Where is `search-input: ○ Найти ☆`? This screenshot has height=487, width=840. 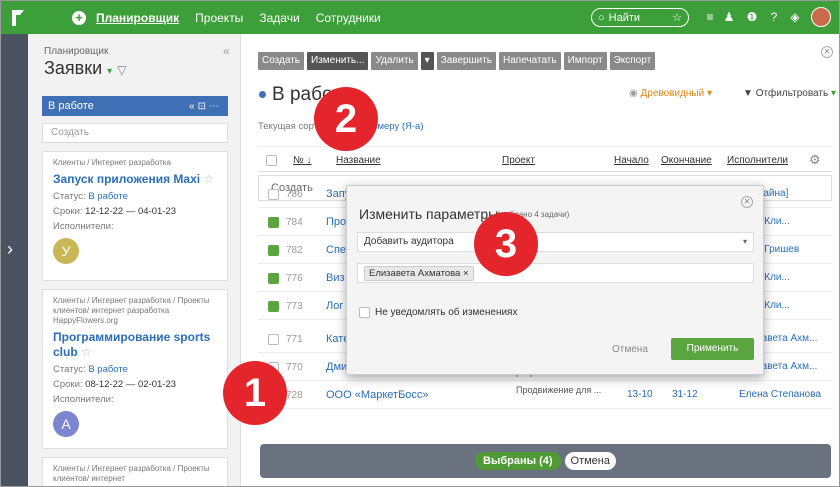
search-input: ○ Найти ☆ is located at coordinates (640, 17).